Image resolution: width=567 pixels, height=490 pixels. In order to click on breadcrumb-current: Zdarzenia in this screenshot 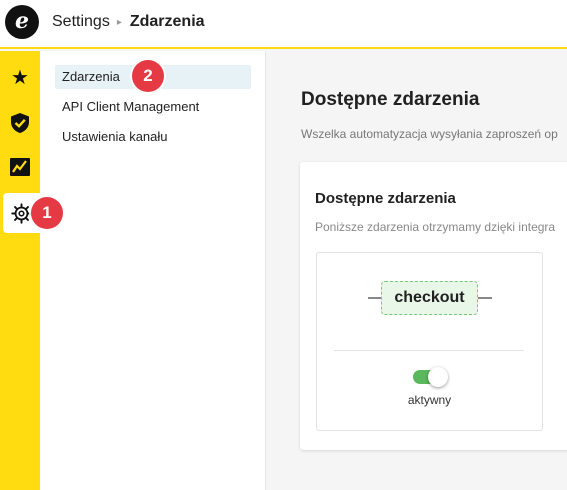, I will do `click(167, 21)`.